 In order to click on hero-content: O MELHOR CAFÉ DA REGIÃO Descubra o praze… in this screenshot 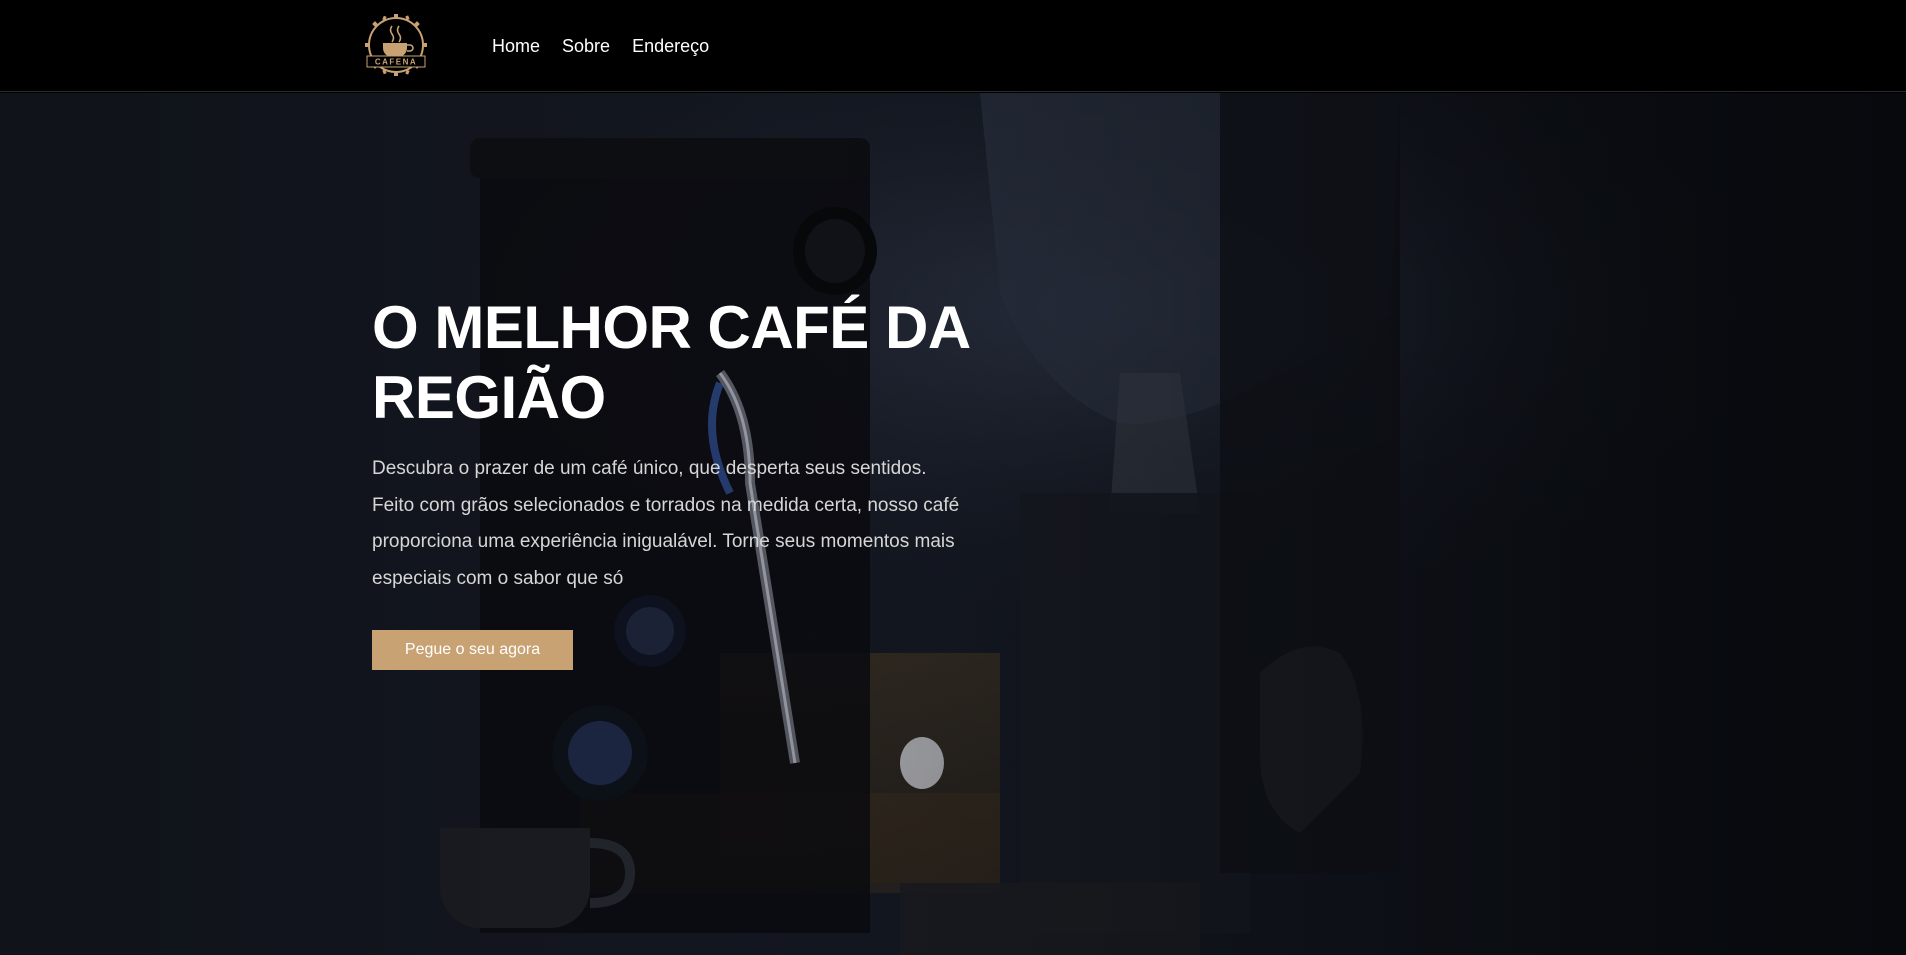, I will do `click(682, 481)`.